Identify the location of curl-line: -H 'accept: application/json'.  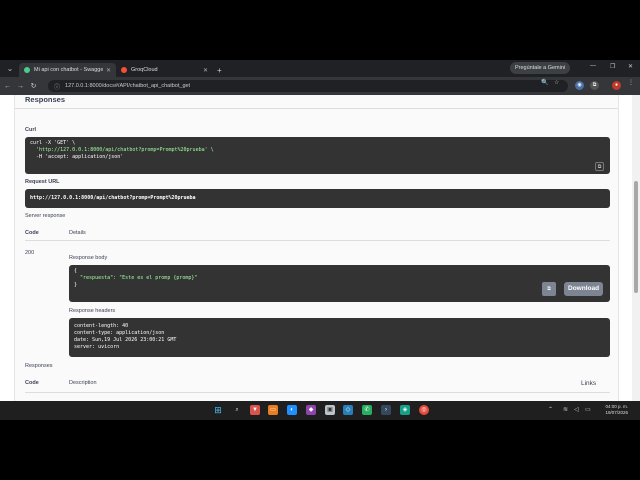
(77, 157).